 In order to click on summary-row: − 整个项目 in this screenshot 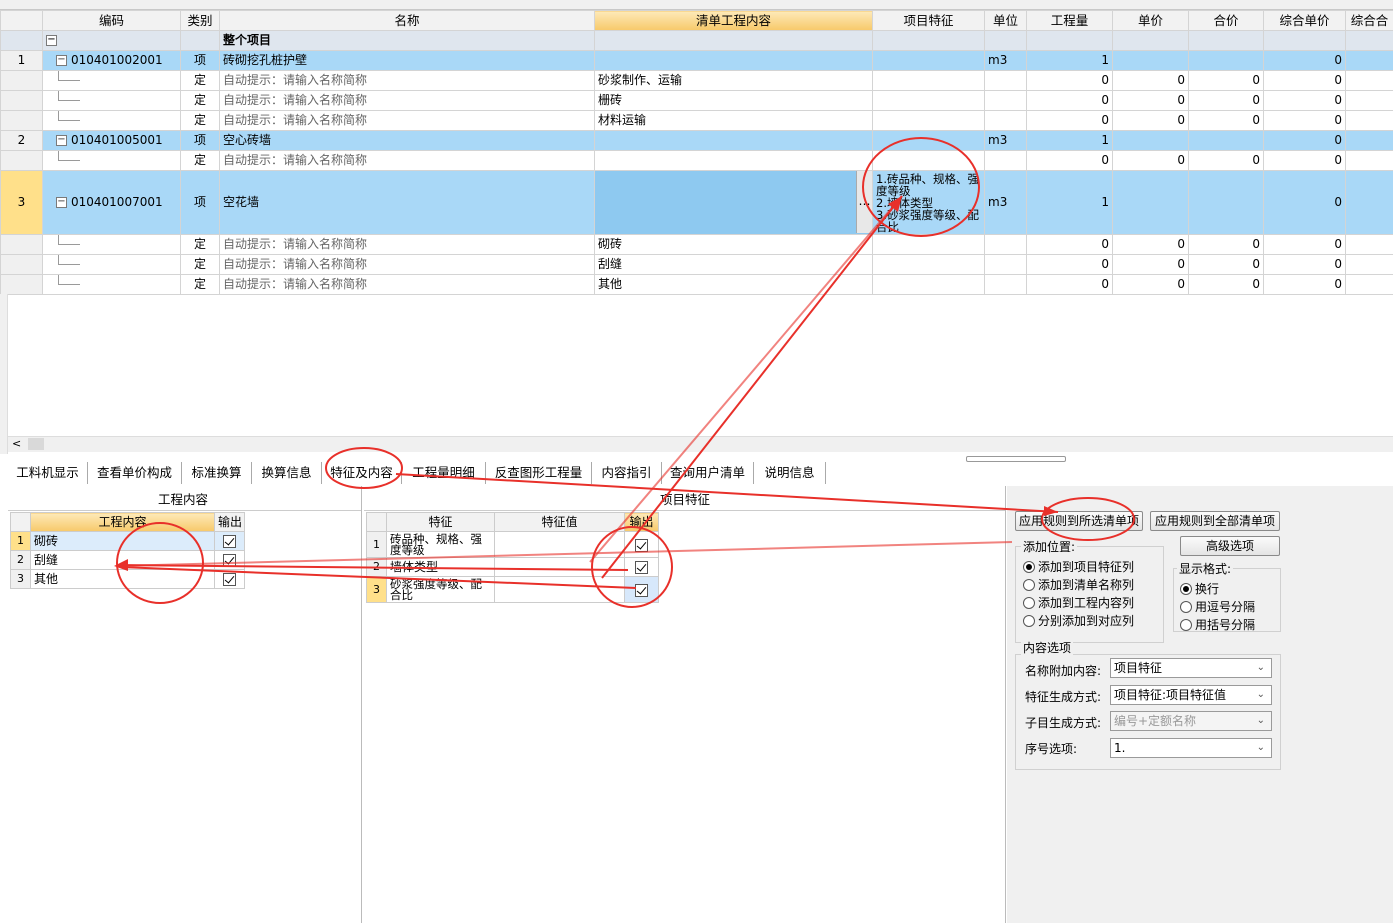, I will do `click(696, 40)`.